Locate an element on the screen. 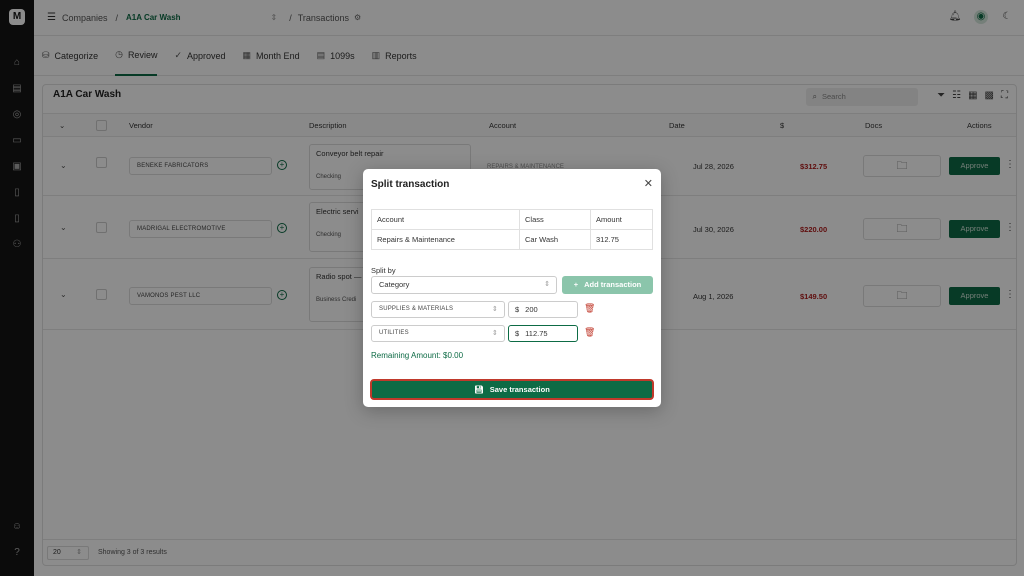 This screenshot has height=576, width=1024. split-row: UTILITIES ⇕ $112.75 🗑︎ is located at coordinates (512, 334).